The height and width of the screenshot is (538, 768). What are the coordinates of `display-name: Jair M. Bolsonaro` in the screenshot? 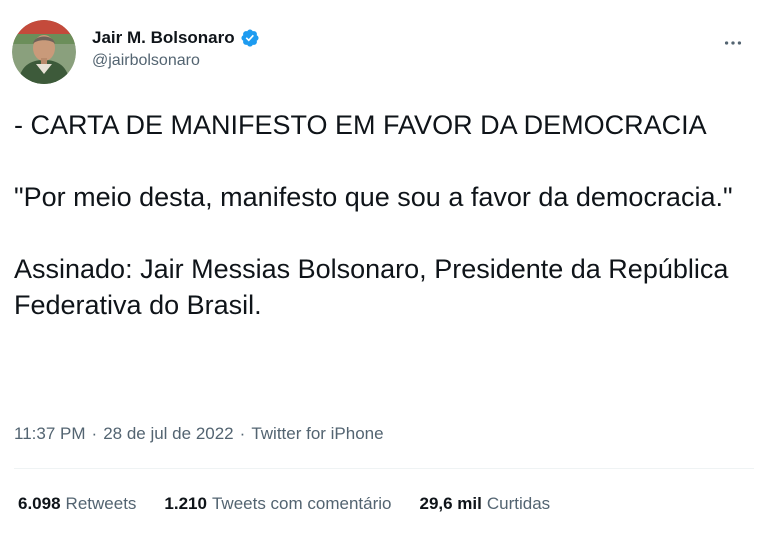 It's located at (163, 38).